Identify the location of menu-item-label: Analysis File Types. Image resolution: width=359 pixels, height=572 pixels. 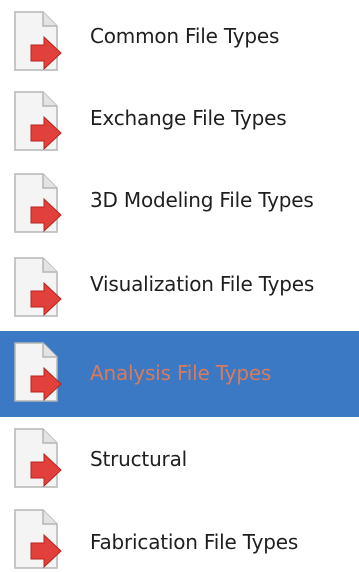
(181, 373).